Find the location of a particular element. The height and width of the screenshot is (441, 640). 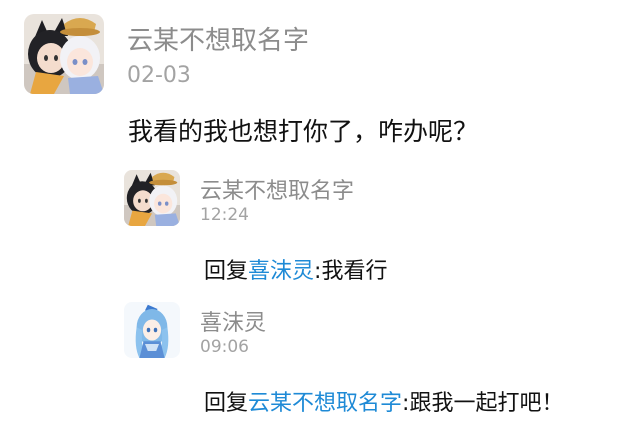

reply-mention: 云某不想取名字 is located at coordinates (325, 403).